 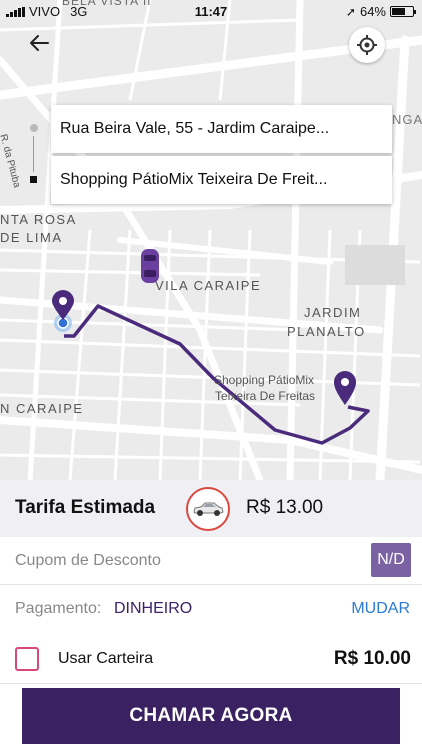 What do you see at coordinates (265, 396) in the screenshot?
I see `map-label-teixeira: Teixeira De Freitas` at bounding box center [265, 396].